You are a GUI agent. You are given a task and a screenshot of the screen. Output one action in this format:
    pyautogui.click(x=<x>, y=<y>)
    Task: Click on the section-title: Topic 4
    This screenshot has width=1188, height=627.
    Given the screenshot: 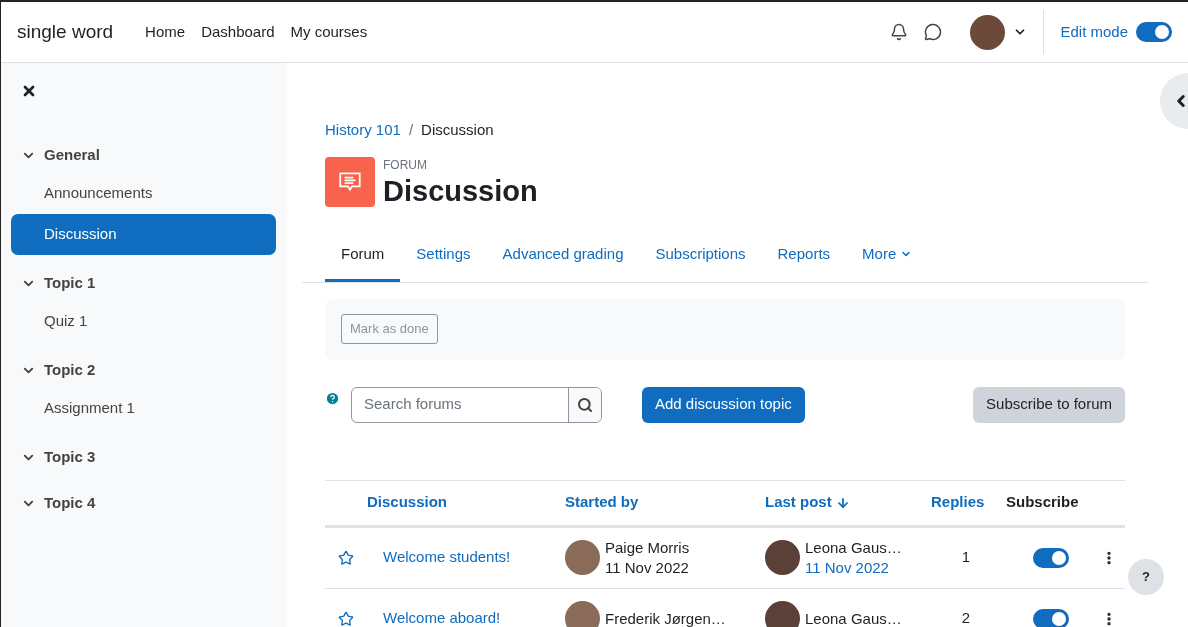 What is the action you would take?
    pyautogui.click(x=70, y=503)
    